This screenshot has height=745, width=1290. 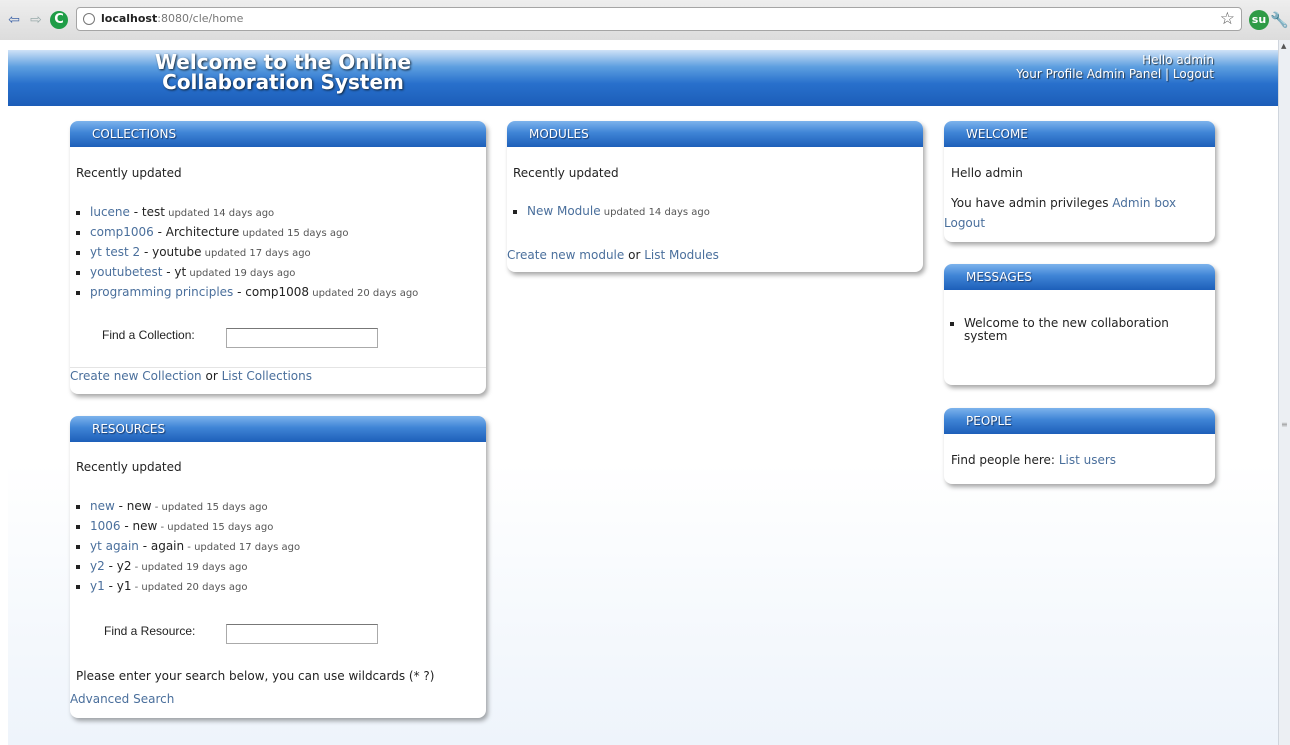 I want to click on logout-link: Logout, so click(x=1193, y=74).